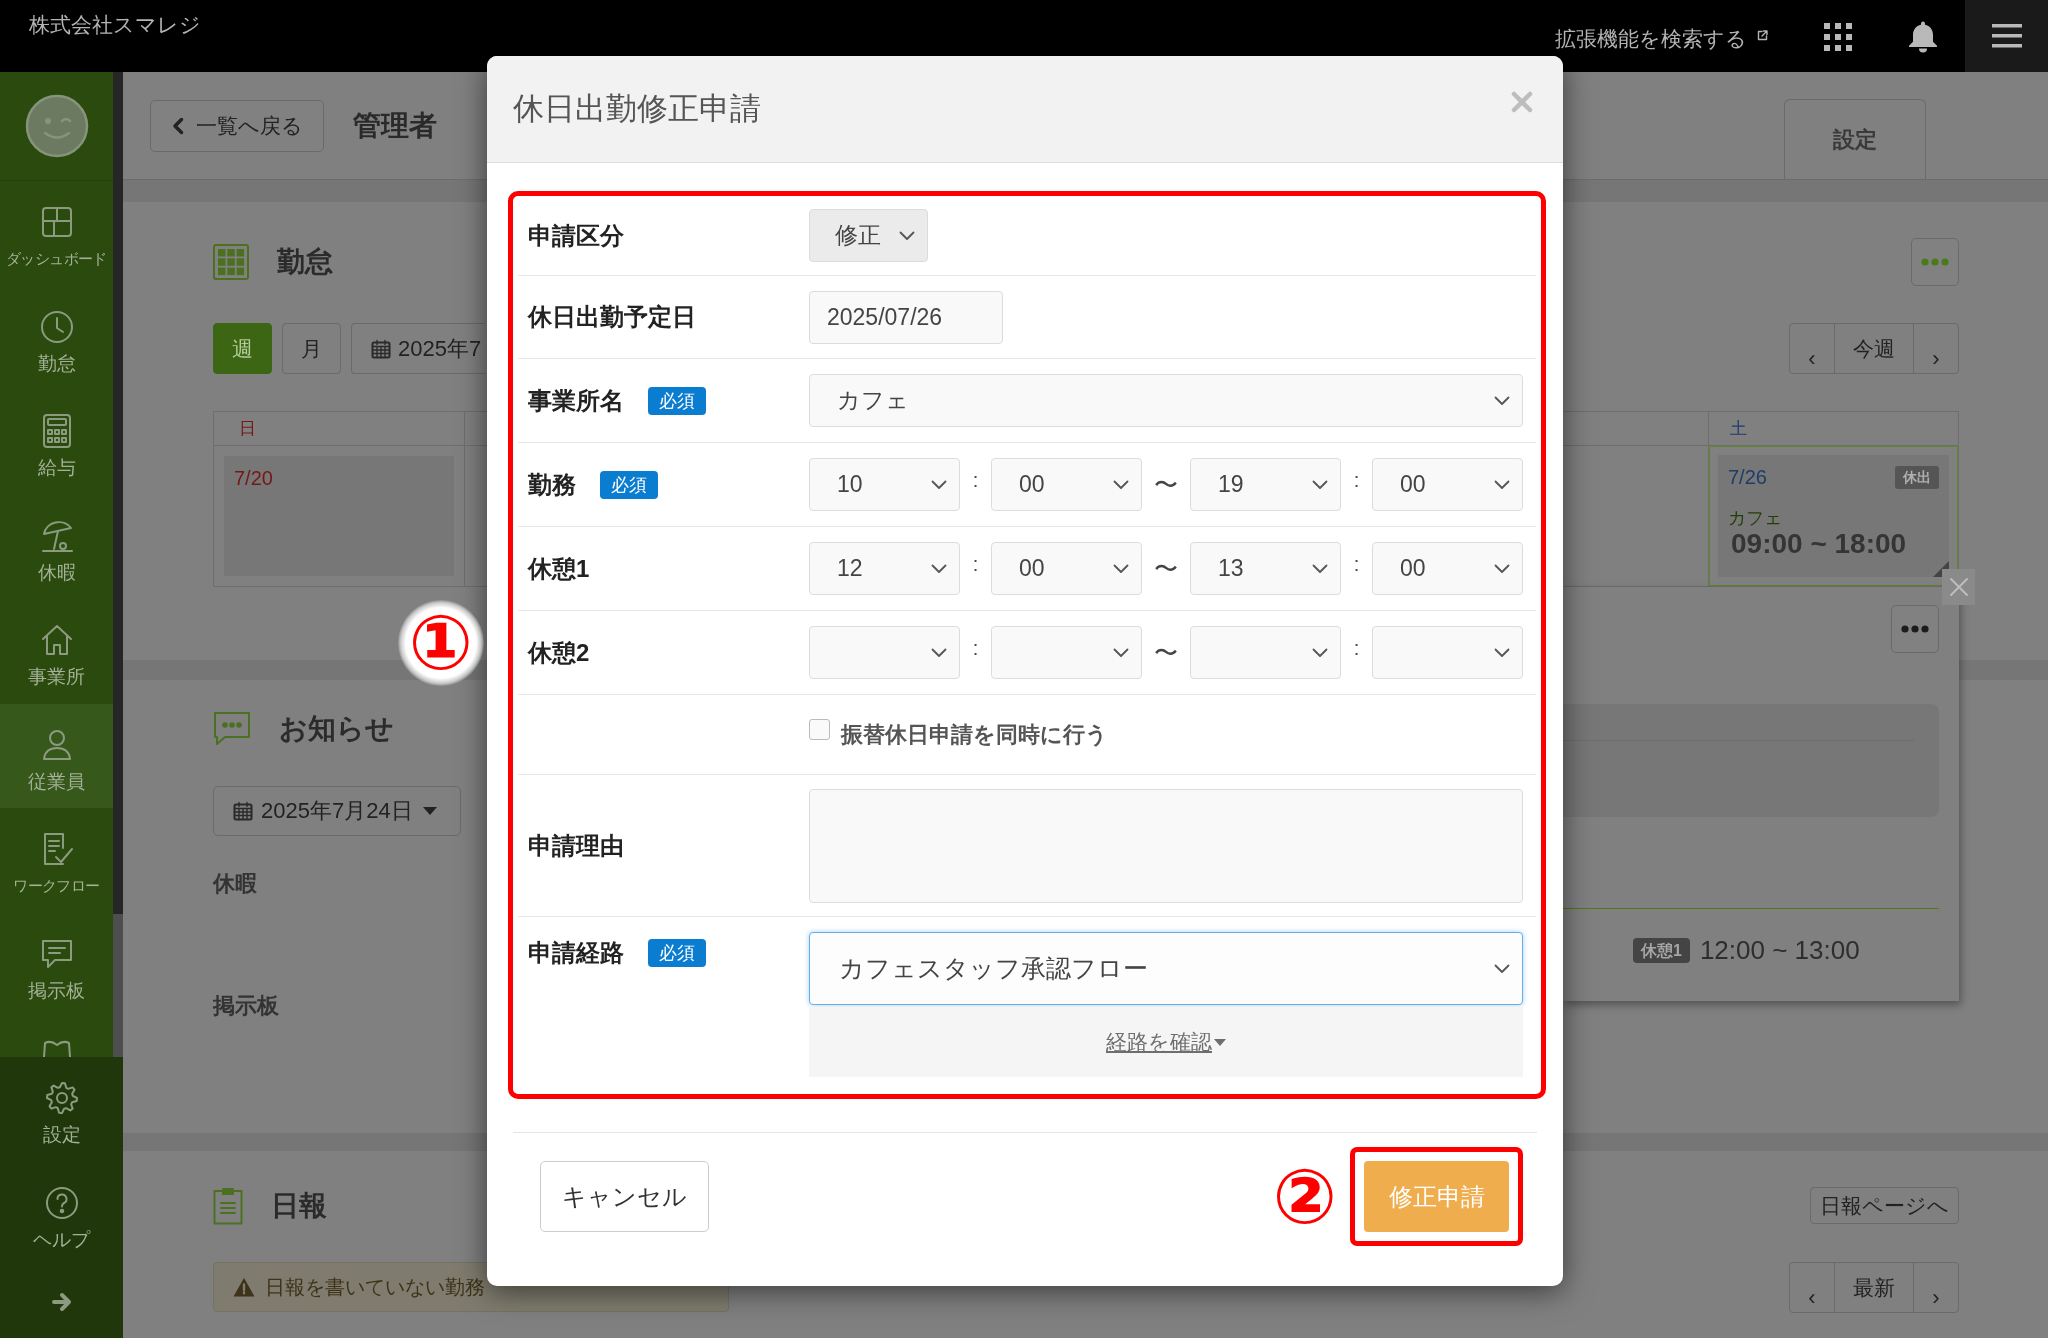 The image size is (2048, 1338). Describe the element at coordinates (337, 811) in the screenshot. I see `date-dropdown: 2025年7月24日` at that location.